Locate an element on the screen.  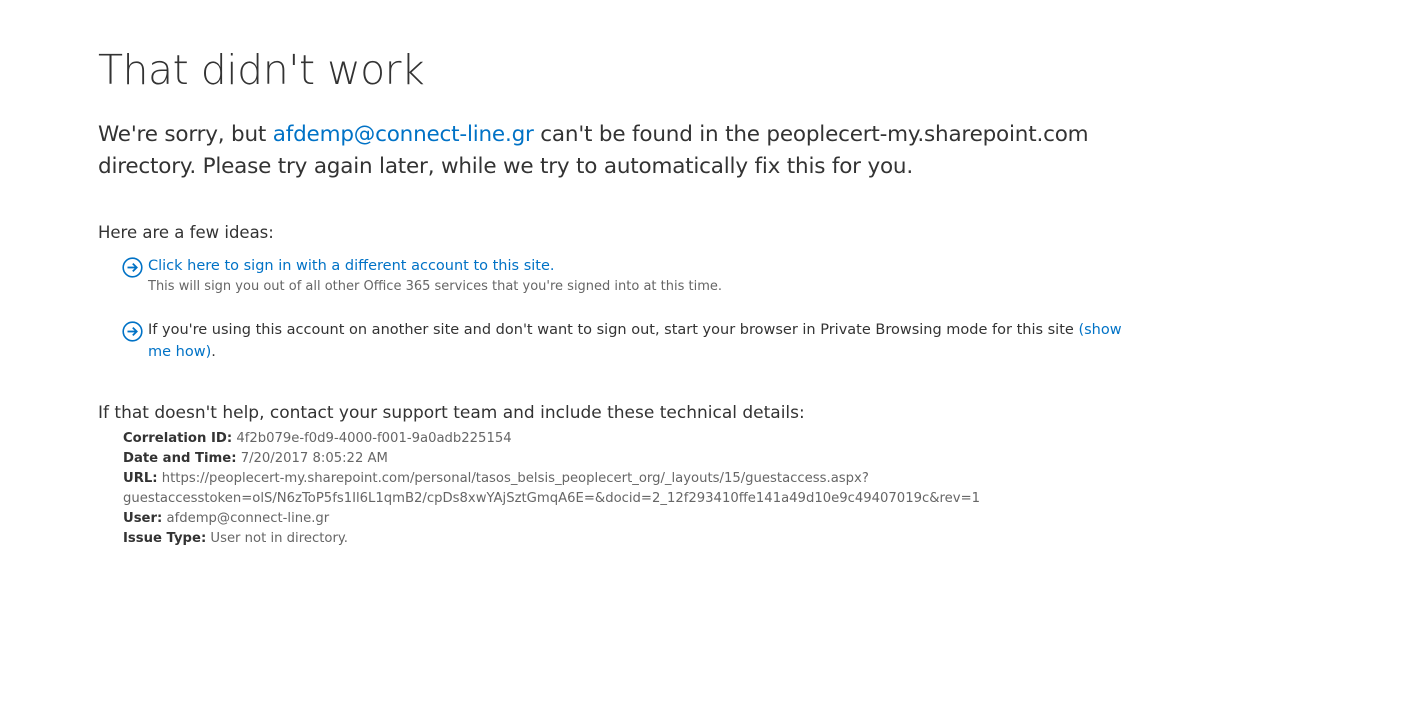
date-time-label: Date and Time: is located at coordinates (180, 458).